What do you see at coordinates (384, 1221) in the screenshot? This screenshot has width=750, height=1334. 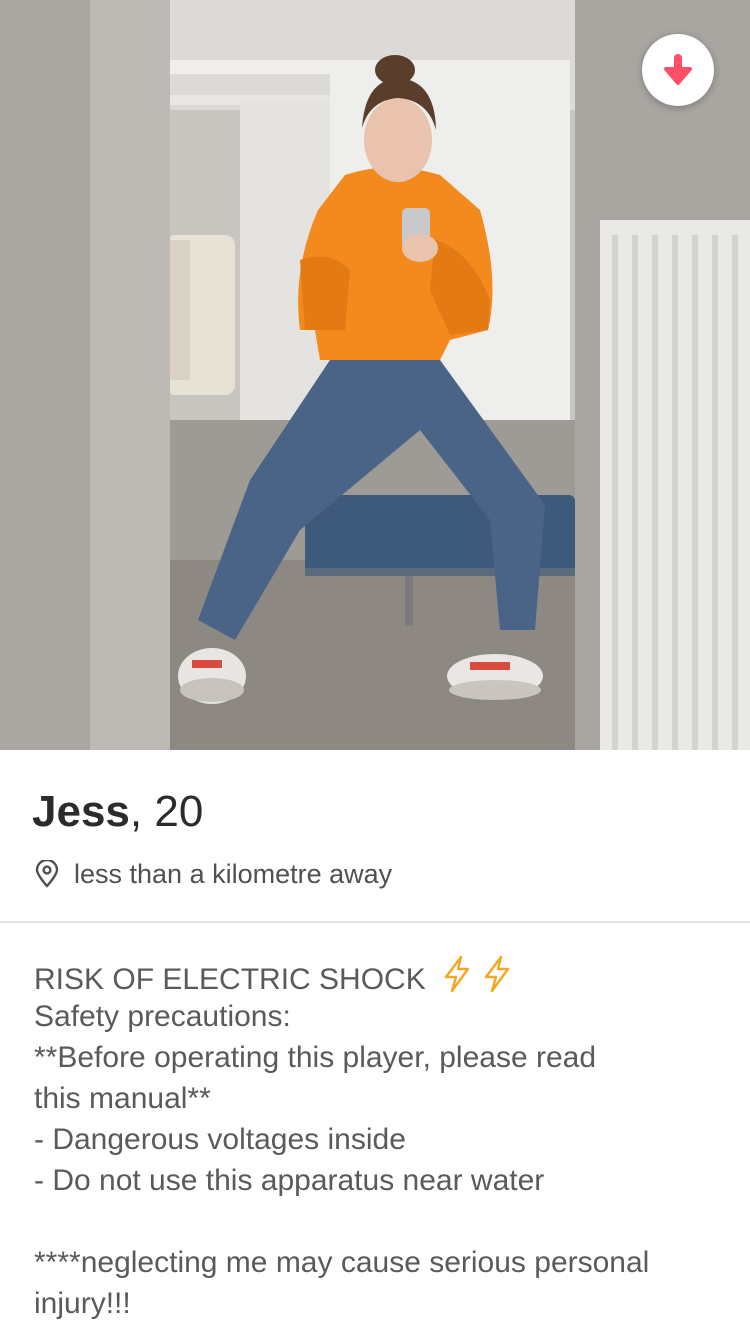 I see `bio-spacer` at bounding box center [384, 1221].